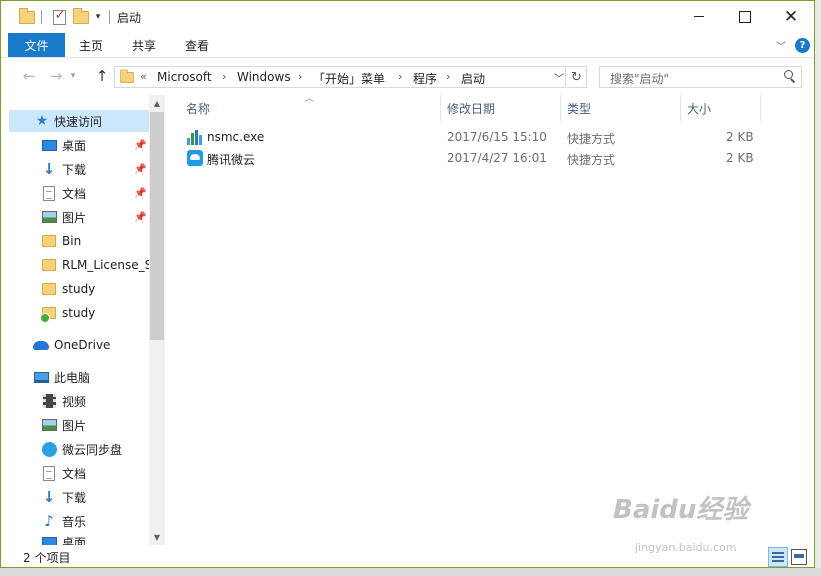 The height and width of the screenshot is (576, 821). Describe the element at coordinates (195, 137) in the screenshot. I see `nsmc-app-icon` at that location.